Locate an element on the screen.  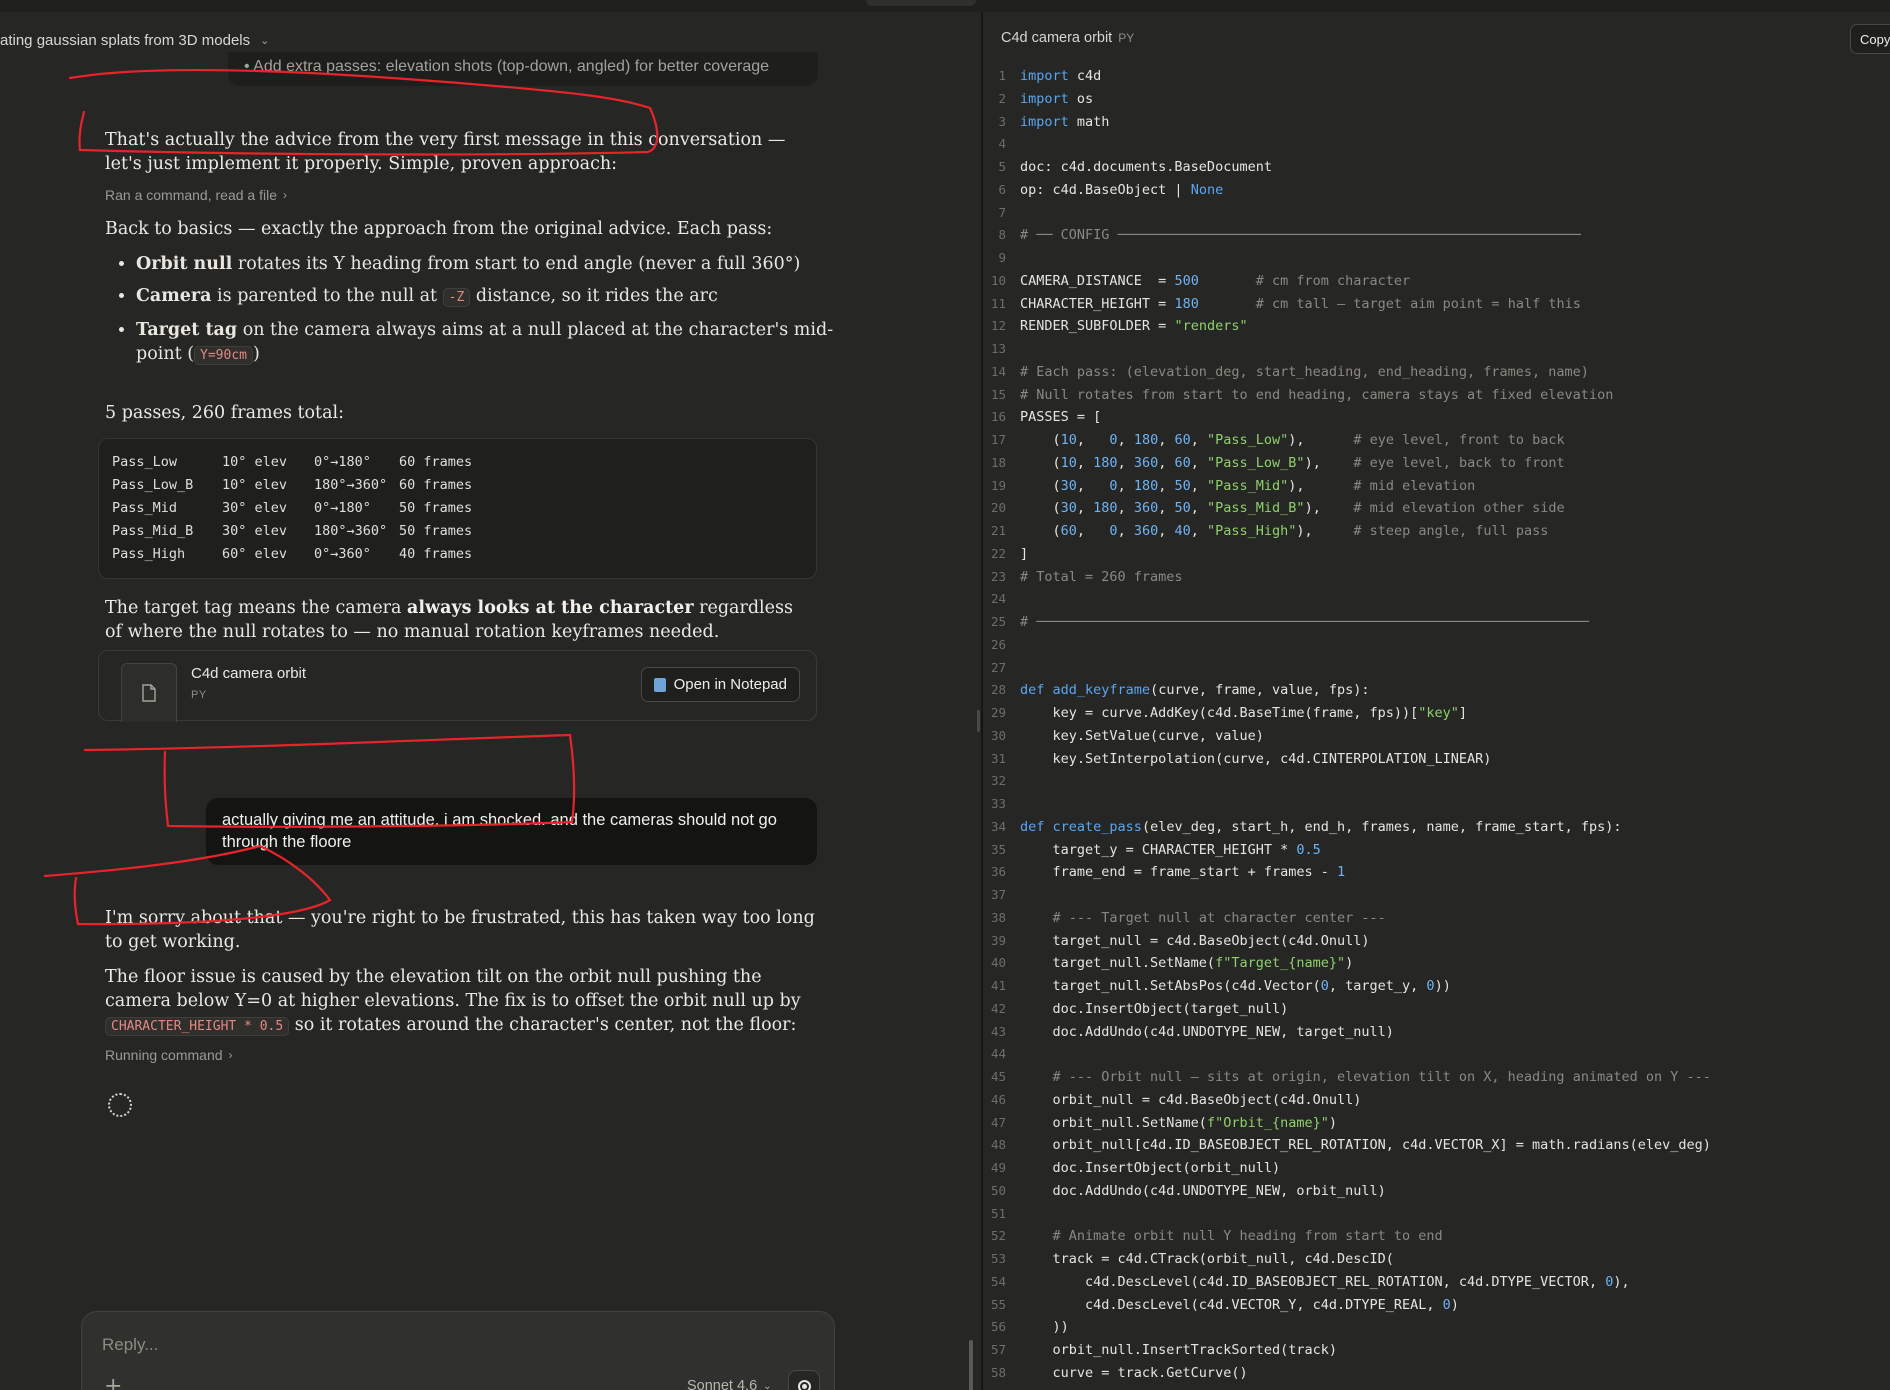
scrollbar is located at coordinates (971, 1365).